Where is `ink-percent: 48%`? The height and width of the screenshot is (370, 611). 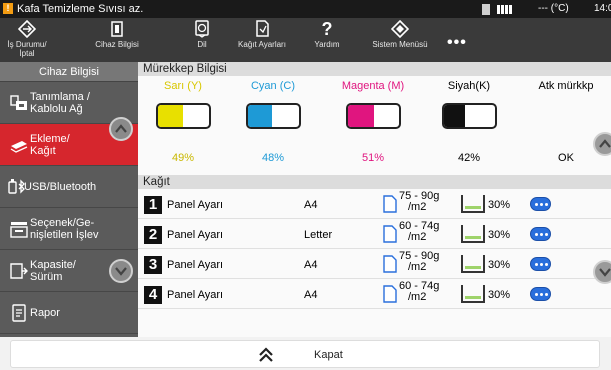 ink-percent: 48% is located at coordinates (273, 158).